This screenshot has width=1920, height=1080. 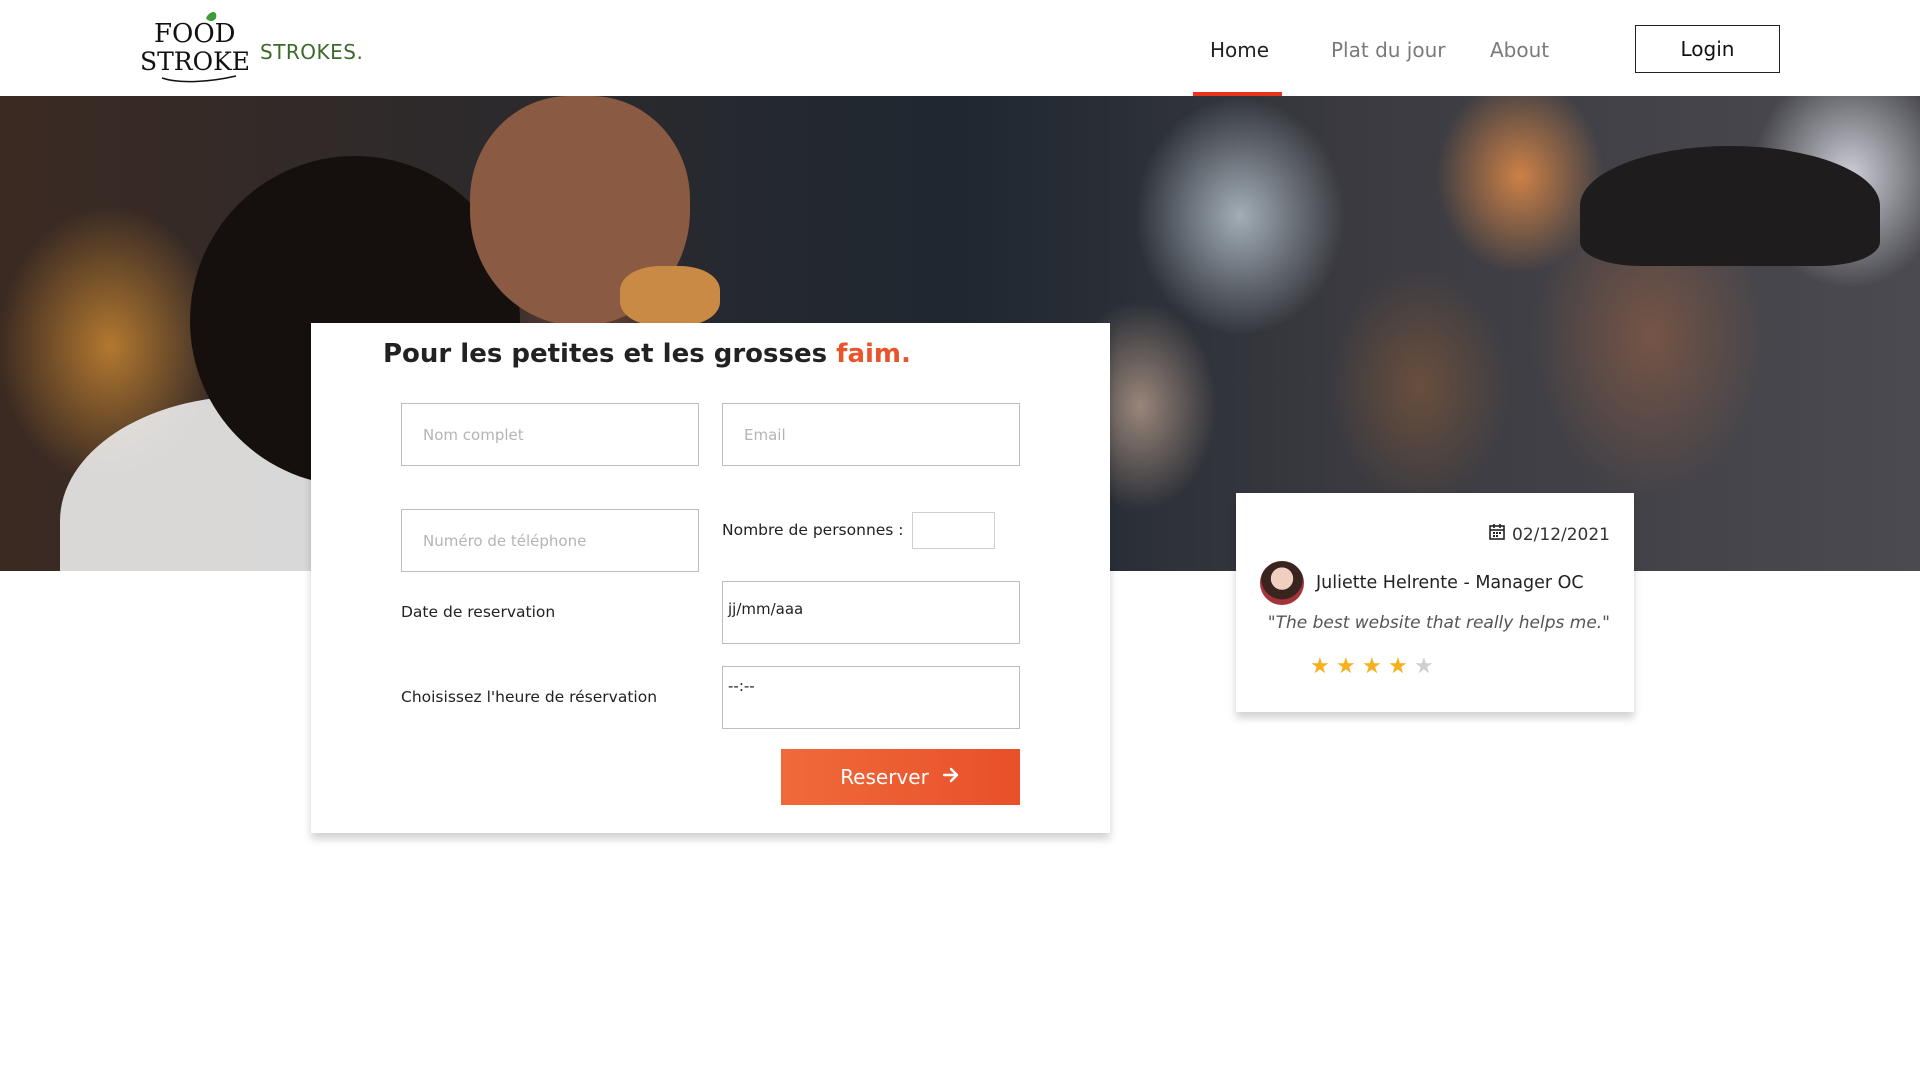 What do you see at coordinates (884, 777) in the screenshot?
I see `reserve-button-label: Reserver` at bounding box center [884, 777].